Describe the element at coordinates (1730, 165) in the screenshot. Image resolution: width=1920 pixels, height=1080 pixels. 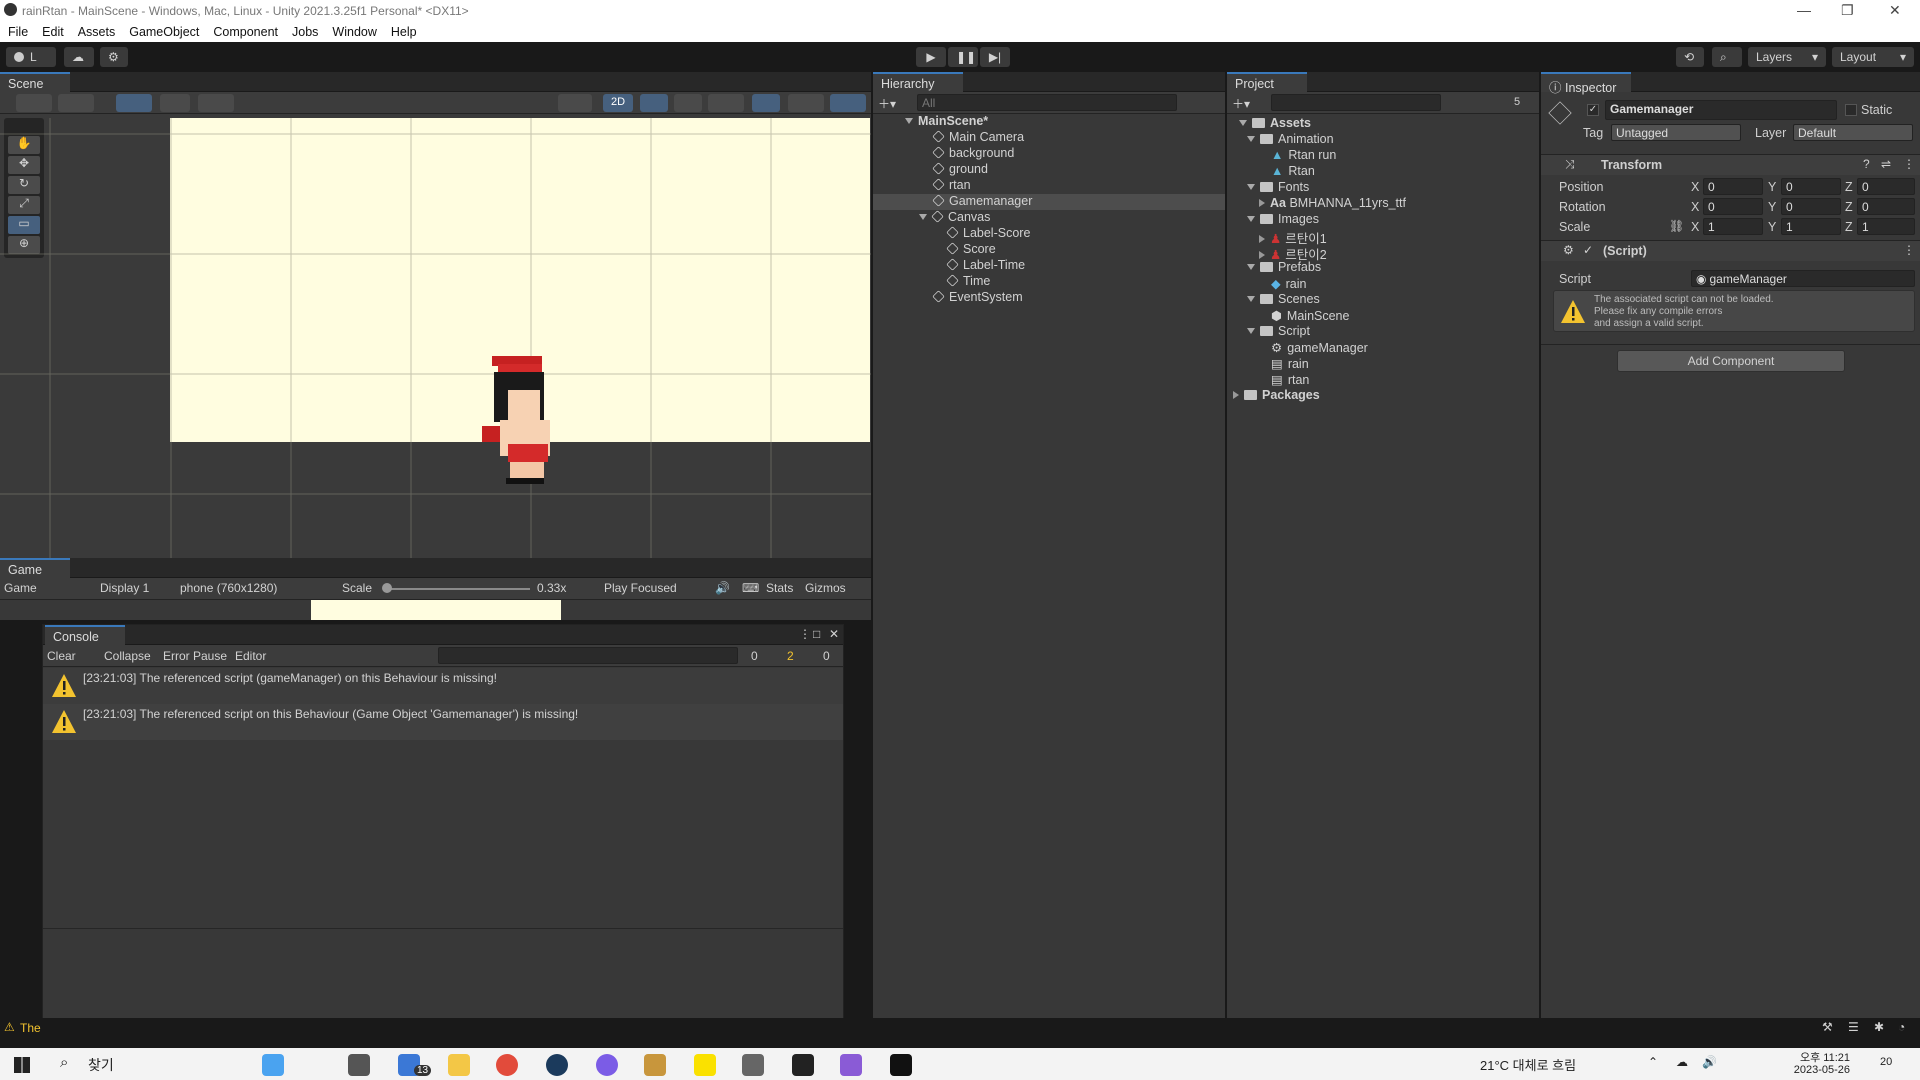
I see `transform-header: ⤨ Transform ? ⇌ ⋮` at that location.